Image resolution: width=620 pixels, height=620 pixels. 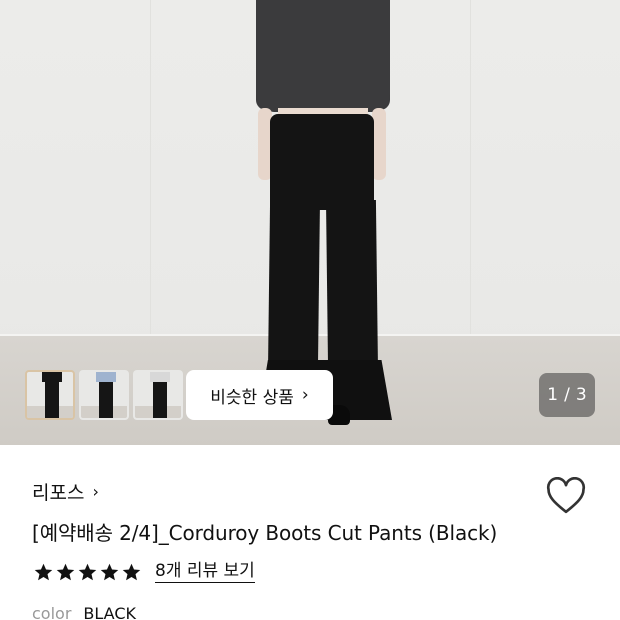 I want to click on color-info: color BLACK, so click(x=84, y=612).